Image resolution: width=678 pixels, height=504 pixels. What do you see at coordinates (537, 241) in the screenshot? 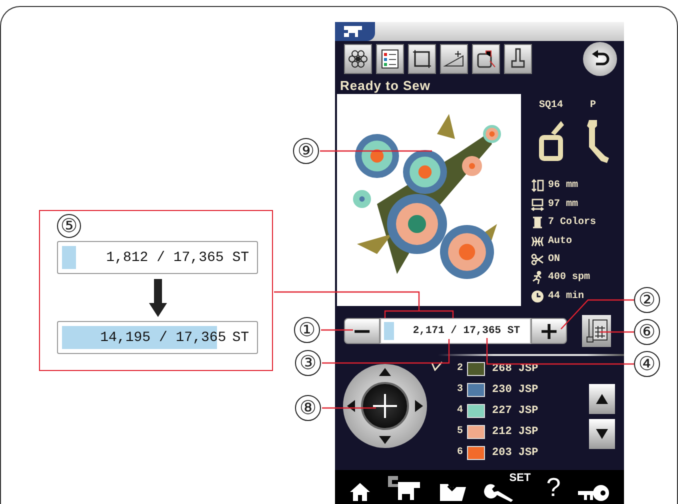
I see `tension-icon` at bounding box center [537, 241].